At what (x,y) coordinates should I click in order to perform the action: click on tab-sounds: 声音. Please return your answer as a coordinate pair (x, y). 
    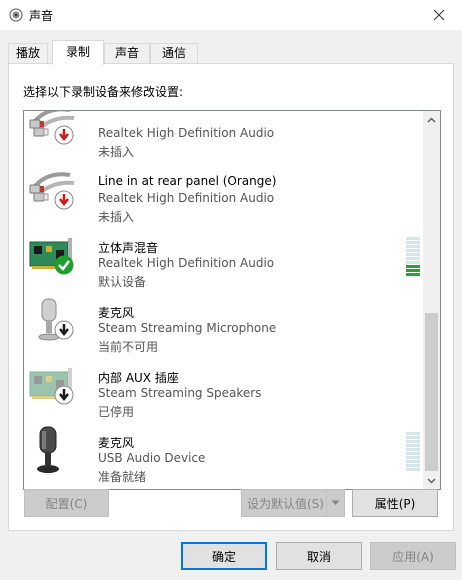
    Looking at the image, I should click on (127, 53).